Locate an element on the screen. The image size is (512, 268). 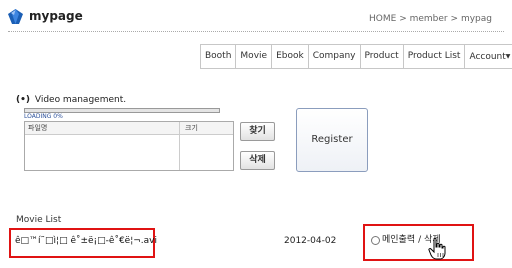
upload-file-list: 파일명 크기 is located at coordinates (129, 146).